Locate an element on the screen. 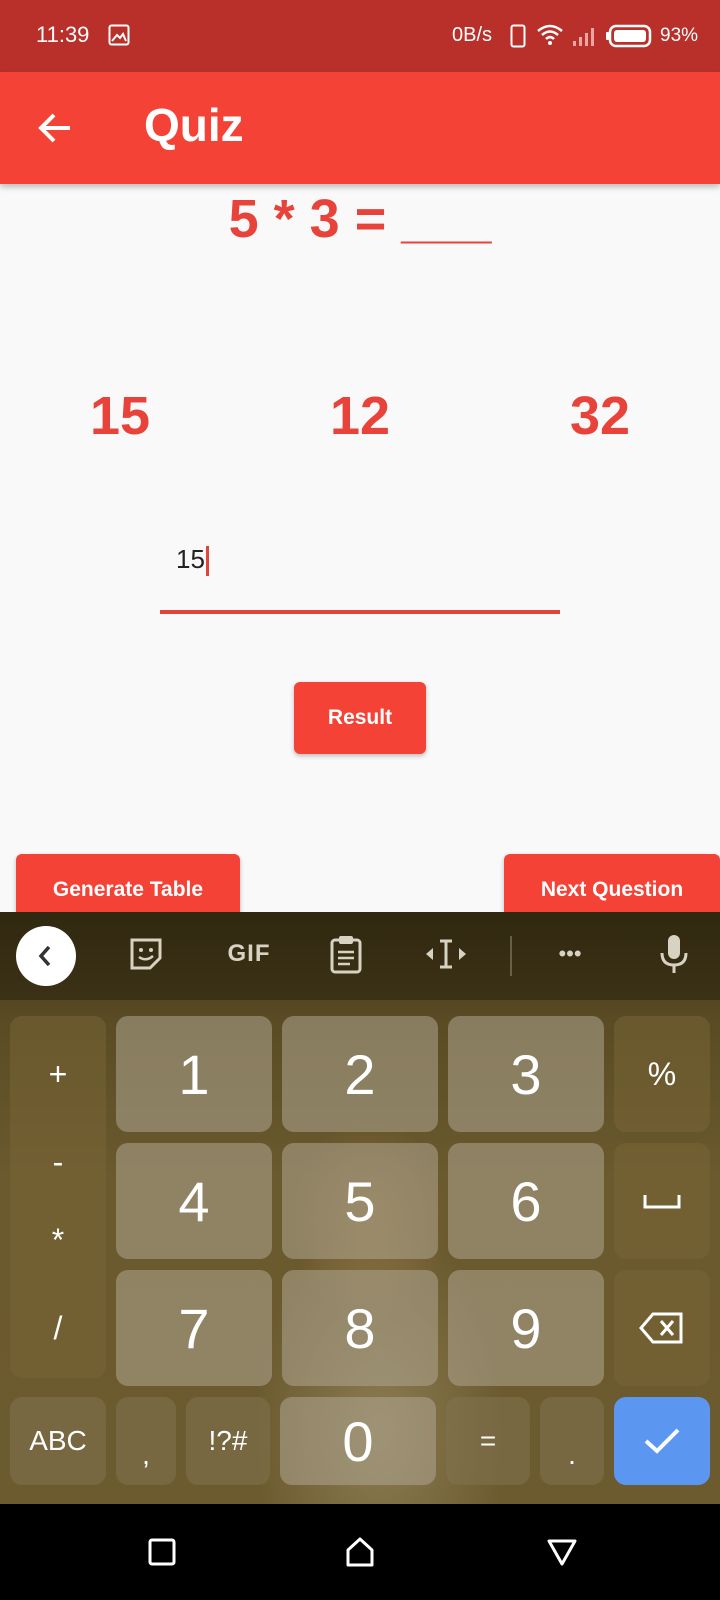  recent-apps-icon is located at coordinates (162, 1552).